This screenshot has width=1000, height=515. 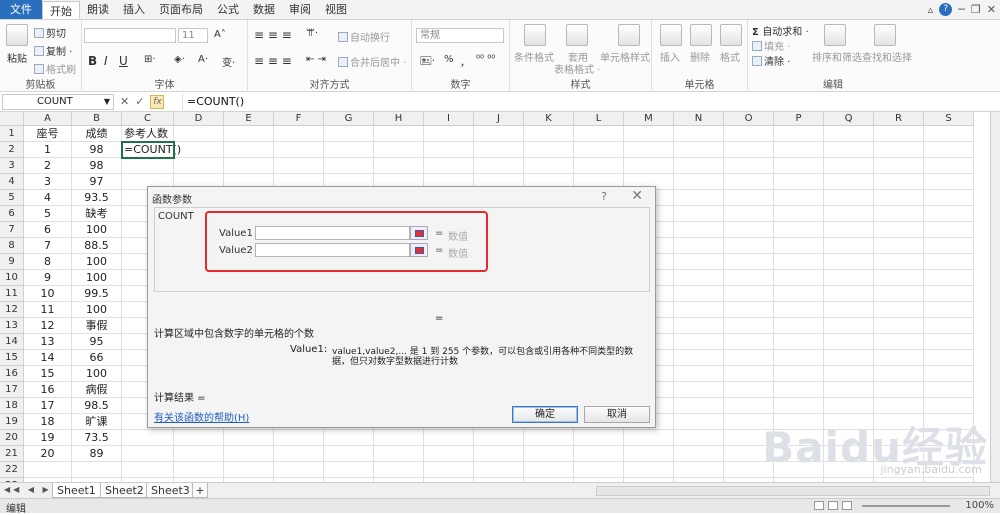 What do you see at coordinates (48, 294) in the screenshot?
I see `table-cell: 10` at bounding box center [48, 294].